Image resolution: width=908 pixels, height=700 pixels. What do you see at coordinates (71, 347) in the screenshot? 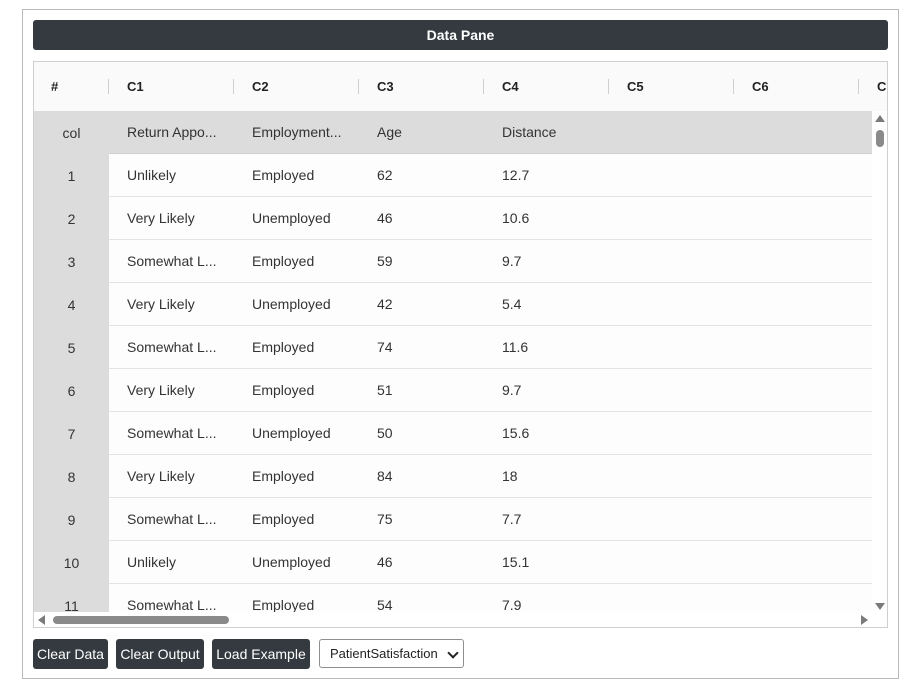
I see `row-index: 5` at bounding box center [71, 347].